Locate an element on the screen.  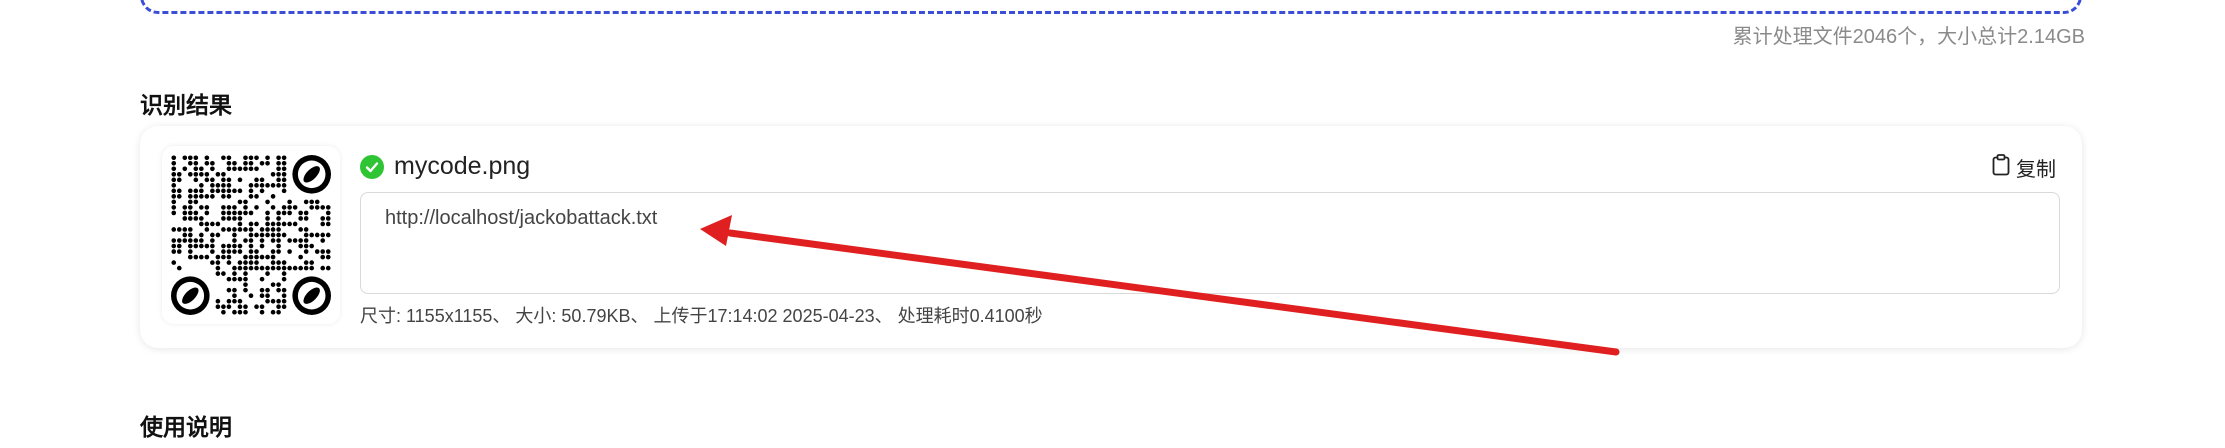
copy-label: 复制 is located at coordinates (2036, 170).